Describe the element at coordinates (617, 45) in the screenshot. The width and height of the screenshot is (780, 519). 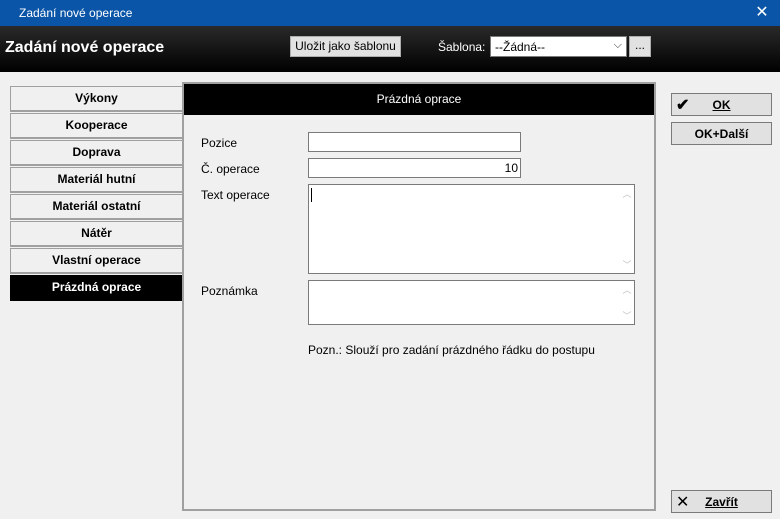
I see `chevron-down-icon: ⌵` at that location.